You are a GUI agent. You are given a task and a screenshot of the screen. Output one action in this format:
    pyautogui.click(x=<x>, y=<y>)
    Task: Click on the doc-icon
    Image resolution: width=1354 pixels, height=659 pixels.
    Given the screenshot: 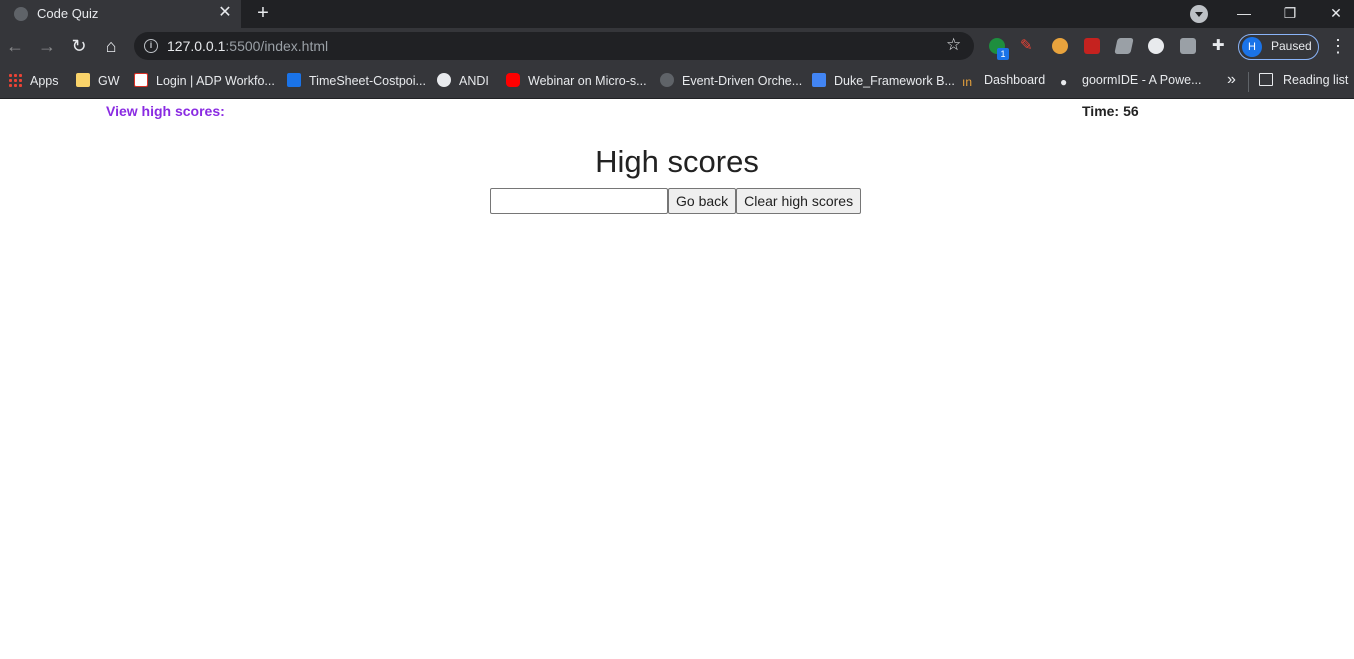 What is the action you would take?
    pyautogui.click(x=819, y=80)
    